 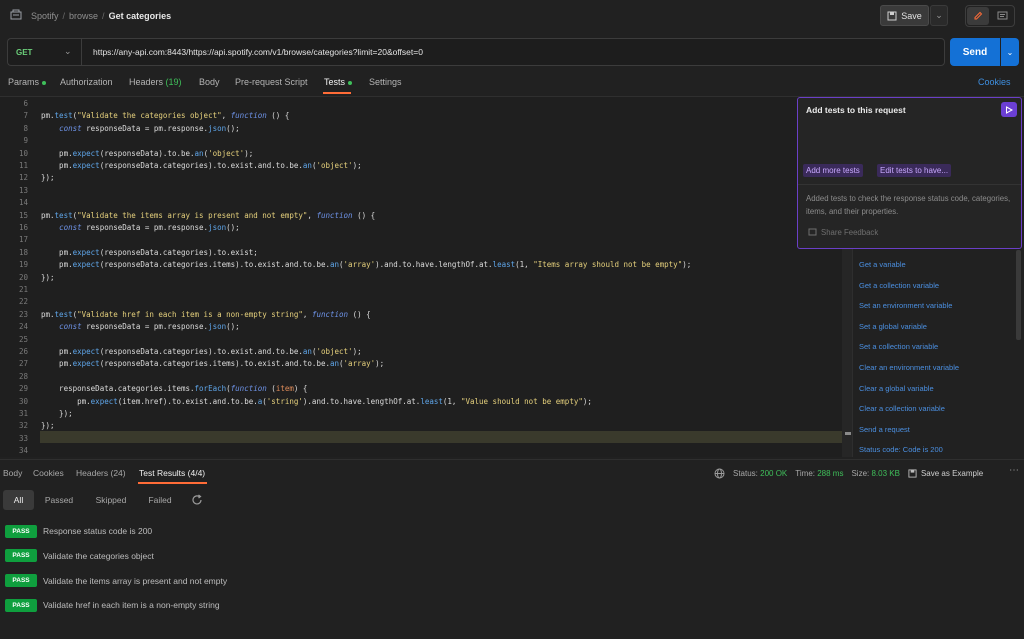 I want to click on line-number: 32, so click(x=23, y=426).